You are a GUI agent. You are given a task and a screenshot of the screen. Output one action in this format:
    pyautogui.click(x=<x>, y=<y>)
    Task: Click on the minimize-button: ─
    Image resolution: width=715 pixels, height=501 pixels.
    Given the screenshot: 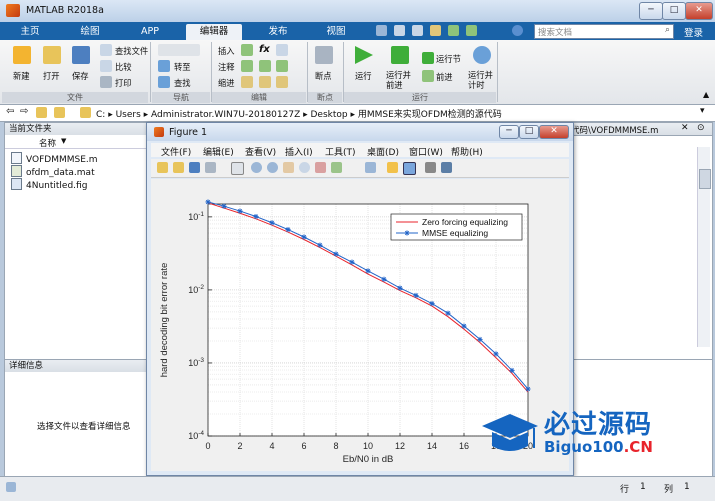 What is the action you would take?
    pyautogui.click(x=651, y=11)
    